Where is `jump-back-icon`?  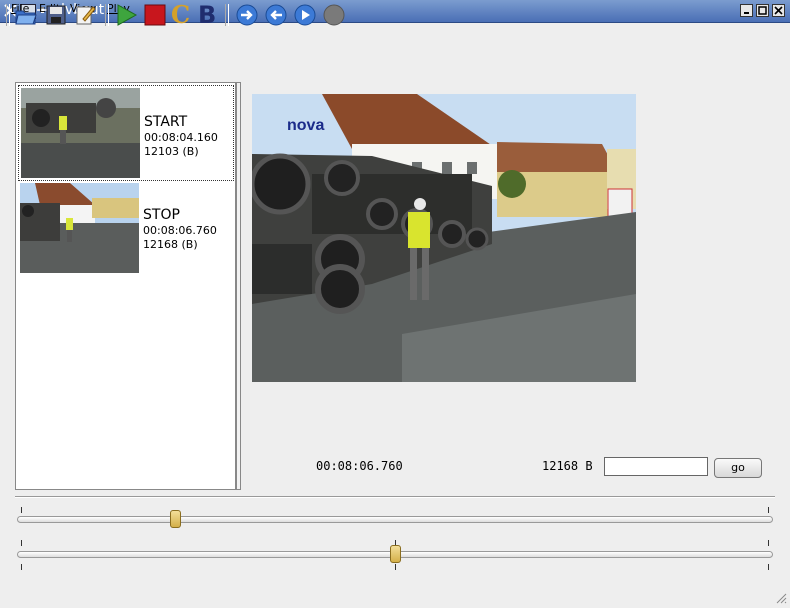
jump-back-icon is located at coordinates (276, 15).